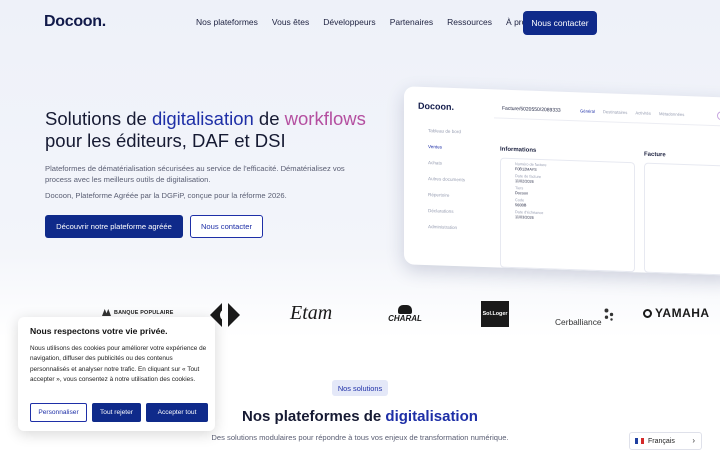 The image size is (720, 450). I want to click on charal-text: CHARAL, so click(405, 318).